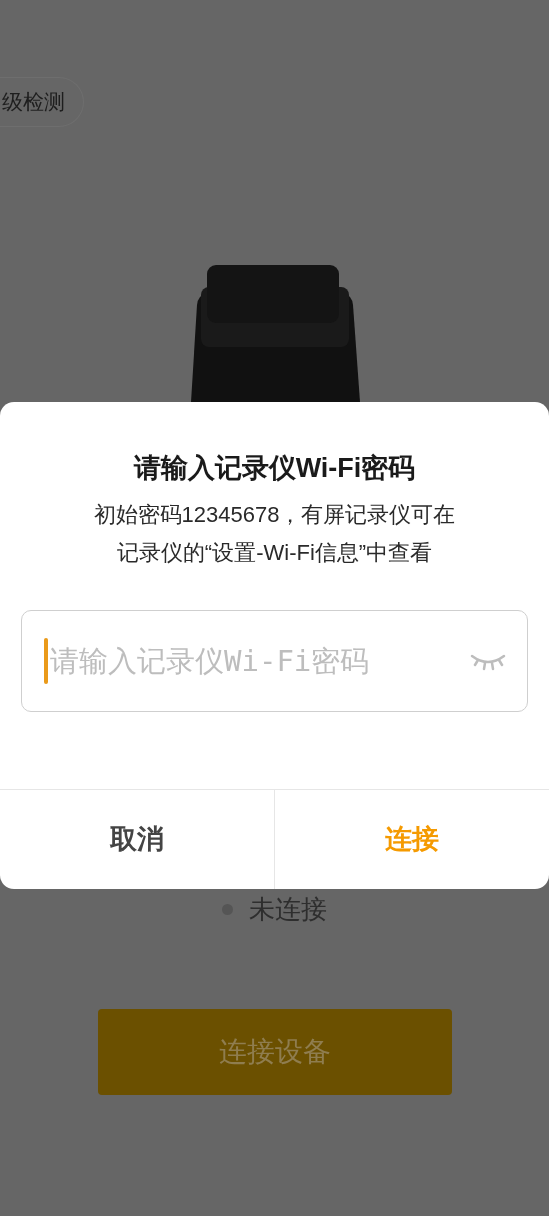 This screenshot has width=549, height=1216. What do you see at coordinates (274, 661) in the screenshot?
I see `password-field: 请输入记录仪Wi-Fi密码` at bounding box center [274, 661].